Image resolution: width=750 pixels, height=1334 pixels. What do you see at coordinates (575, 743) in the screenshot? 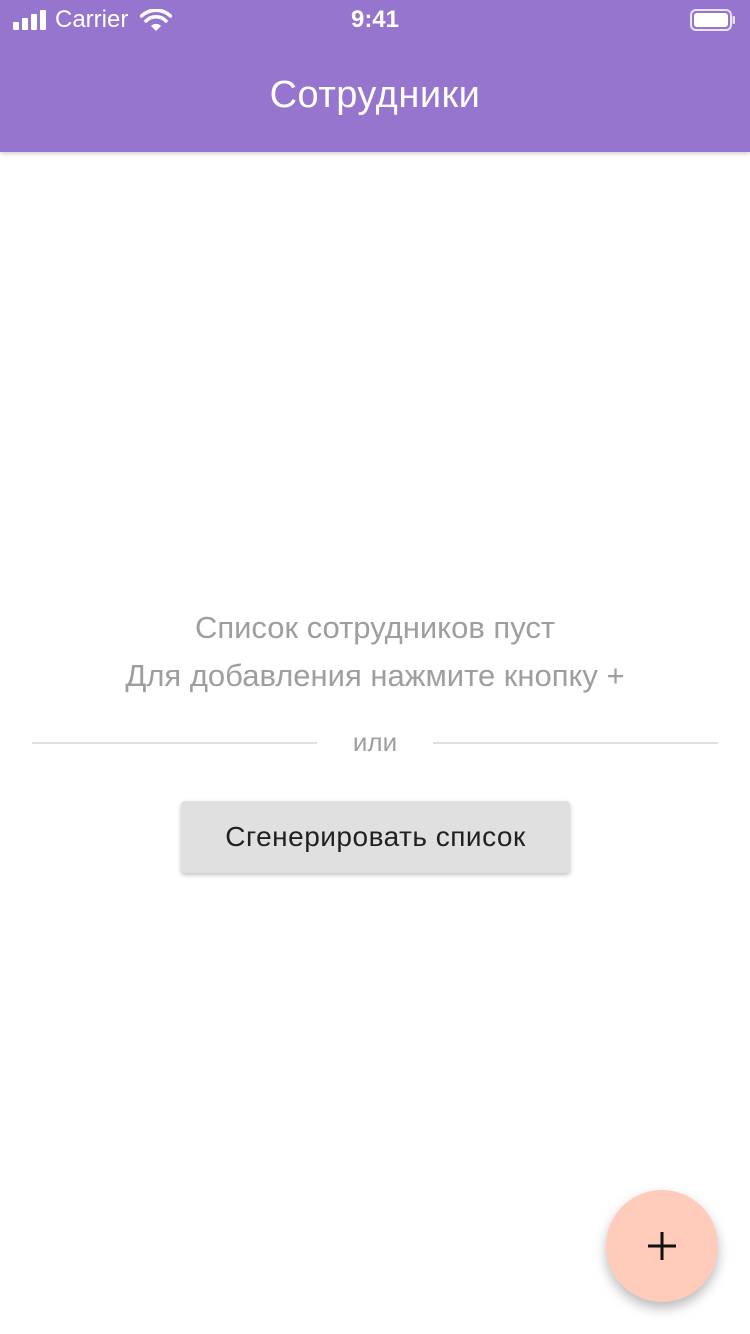
I see `divider-line-right` at bounding box center [575, 743].